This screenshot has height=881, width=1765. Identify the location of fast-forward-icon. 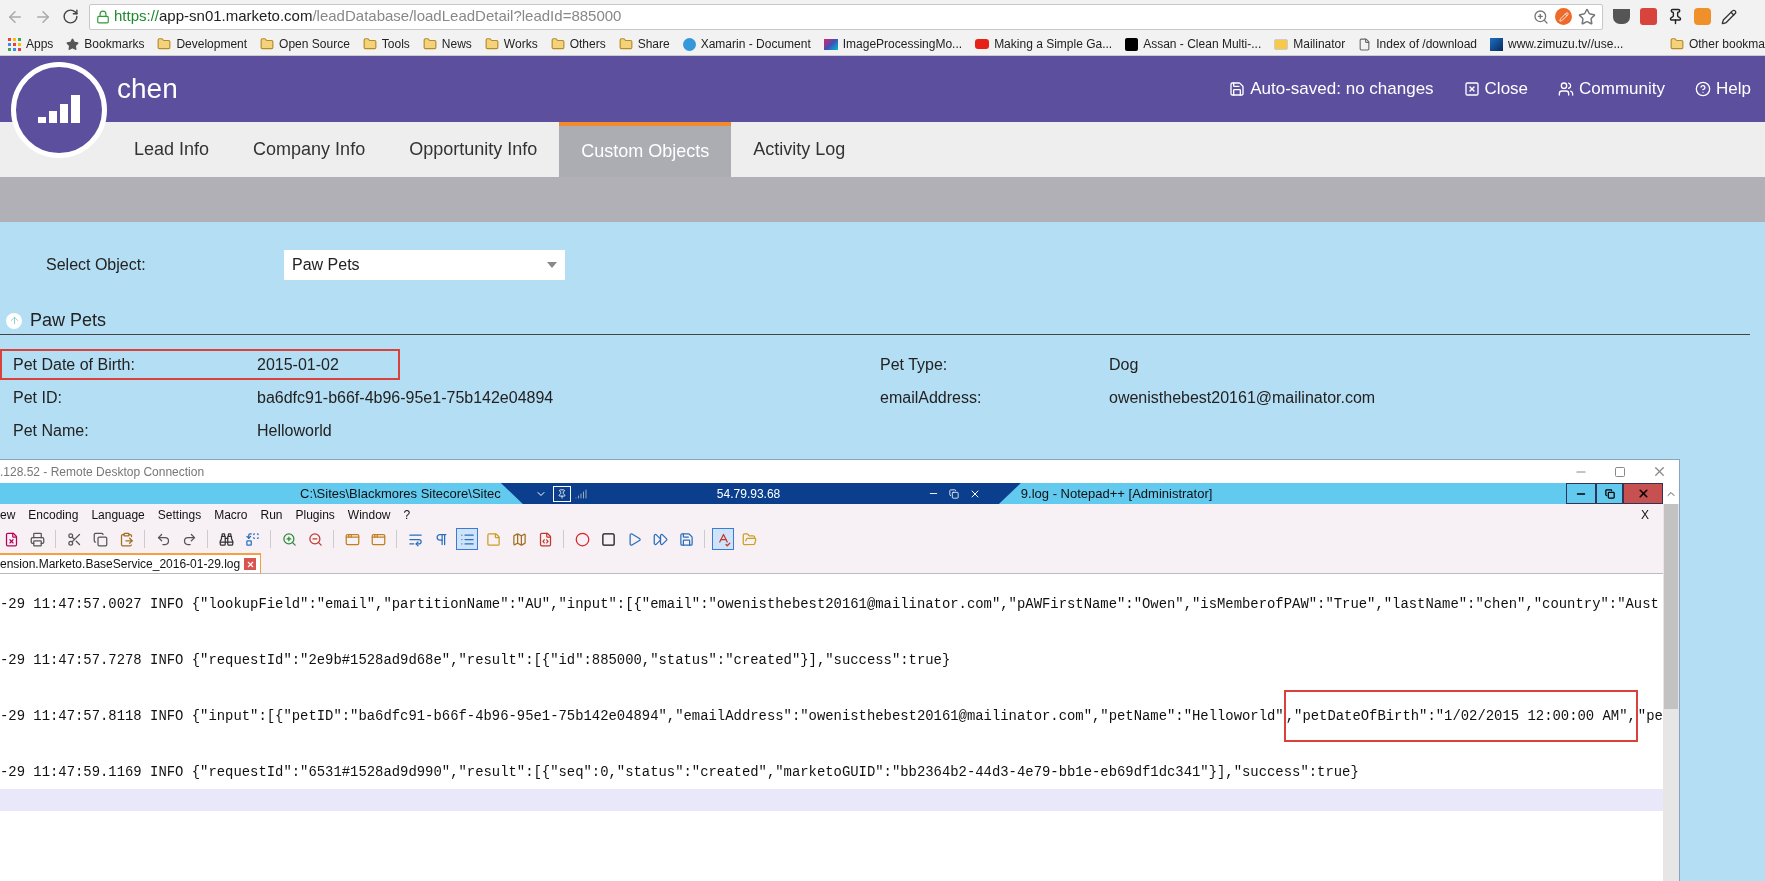
(660, 539).